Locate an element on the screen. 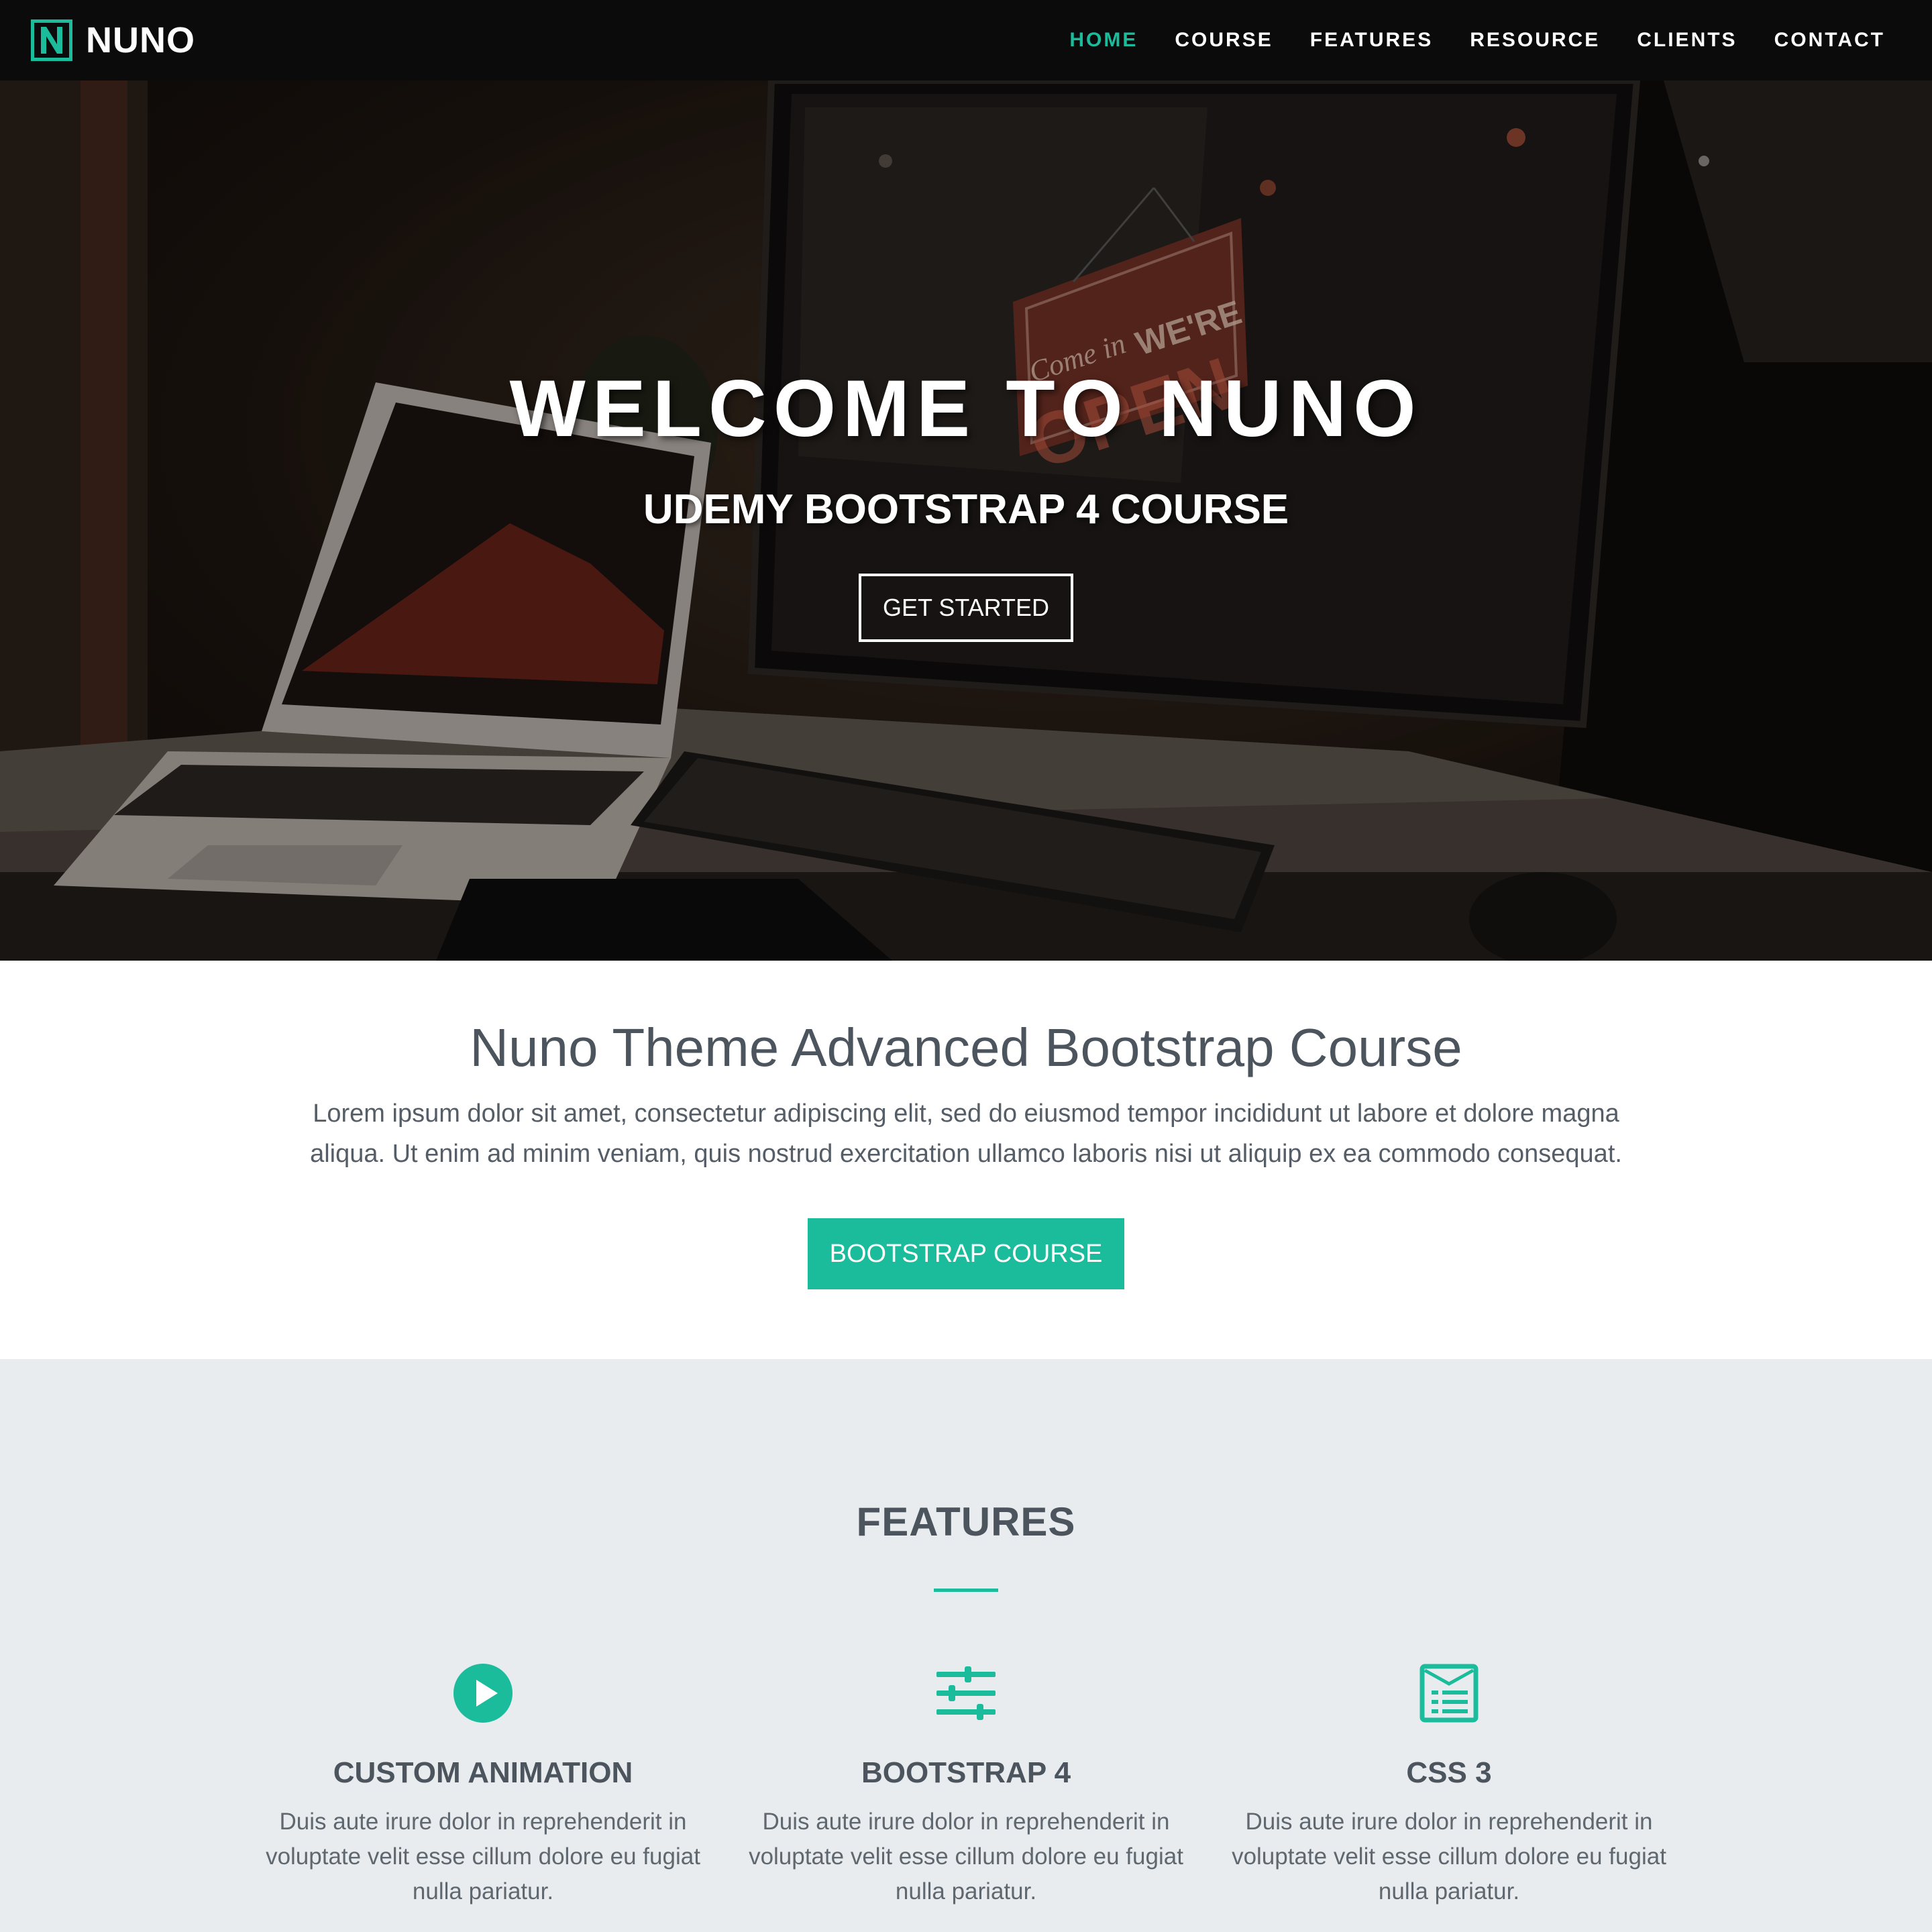  feature-title: CUSTOM ANIMATION is located at coordinates (483, 1772).